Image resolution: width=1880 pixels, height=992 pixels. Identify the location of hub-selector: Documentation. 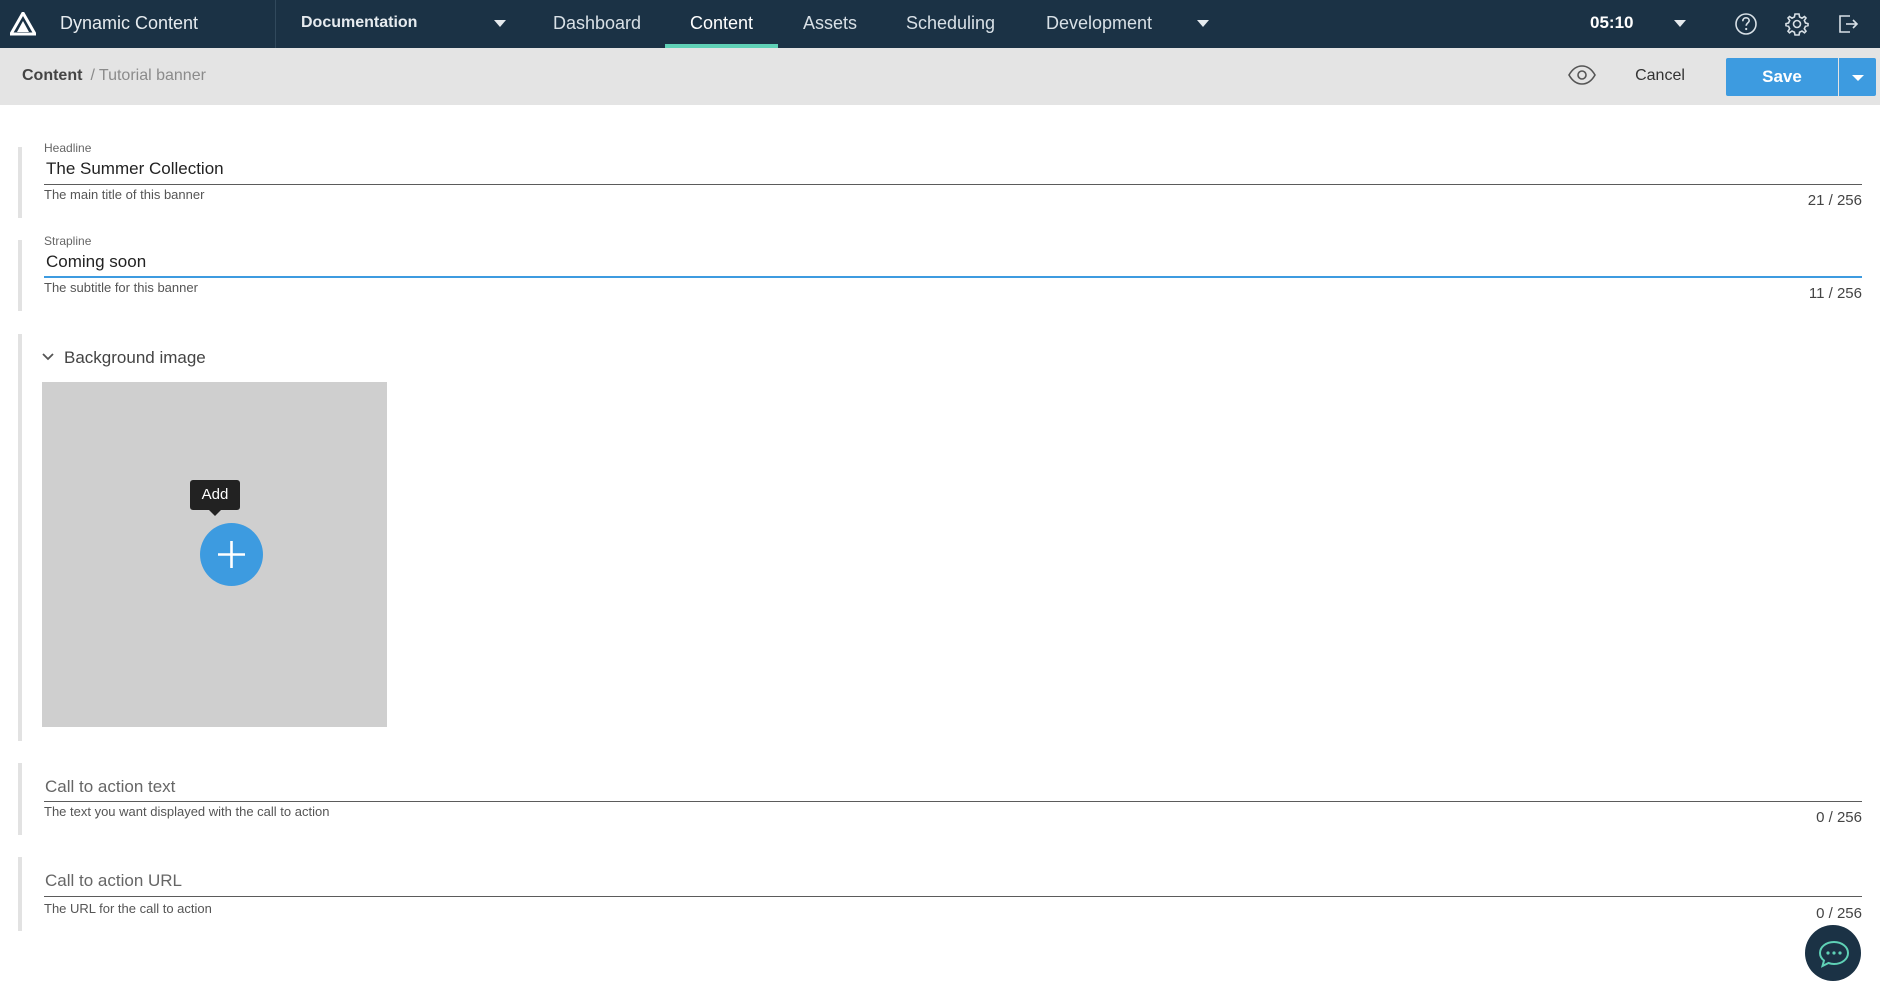
(396, 24).